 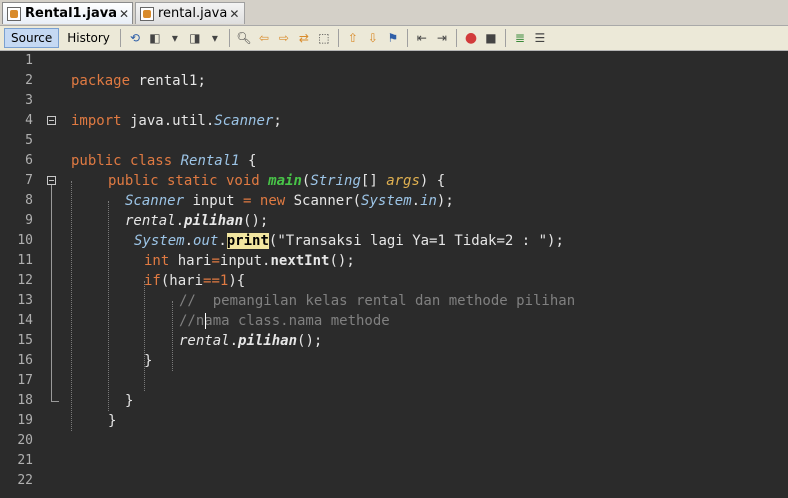 I want to click on next-bookmark-icon: ⇩, so click(x=373, y=38).